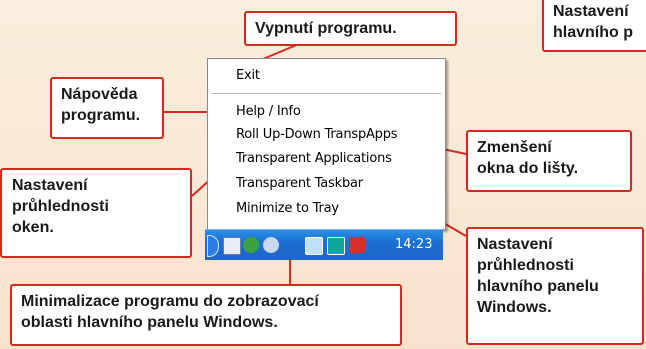 The width and height of the screenshot is (646, 349). I want to click on callout-corner-line2: hlavního p, so click(593, 32).